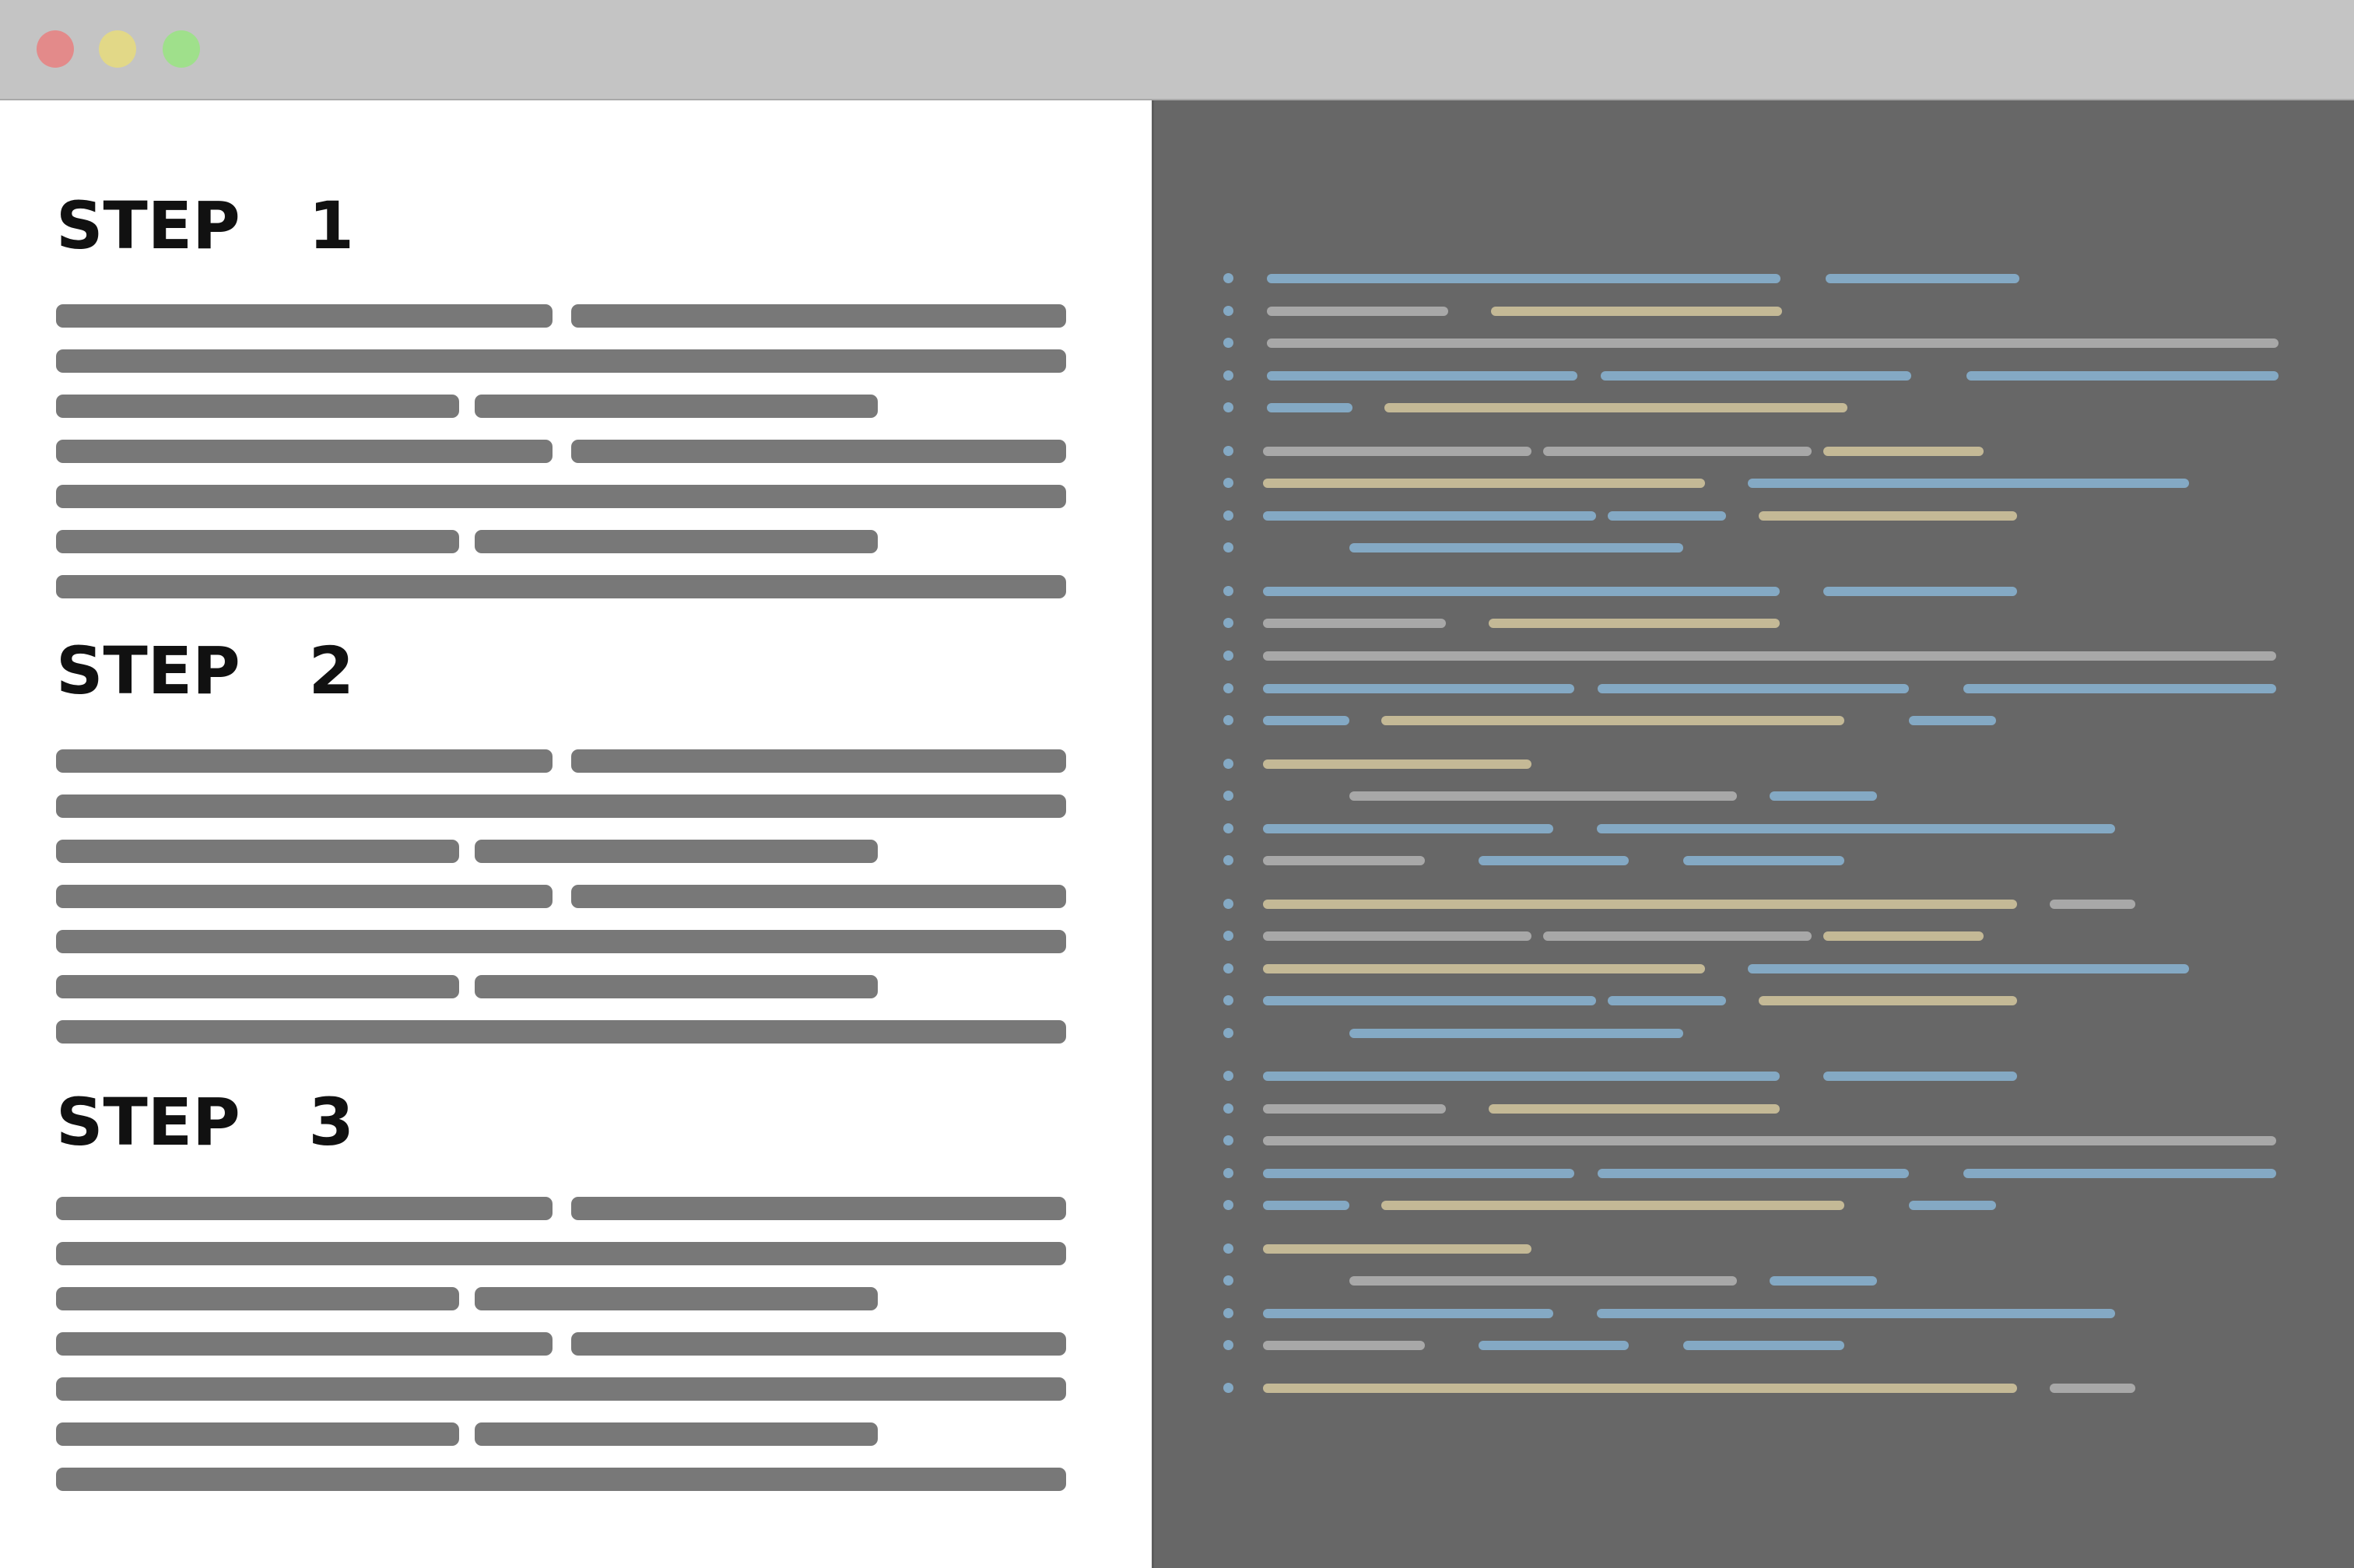  I want to click on step-heading: STEP 2, so click(205, 671).